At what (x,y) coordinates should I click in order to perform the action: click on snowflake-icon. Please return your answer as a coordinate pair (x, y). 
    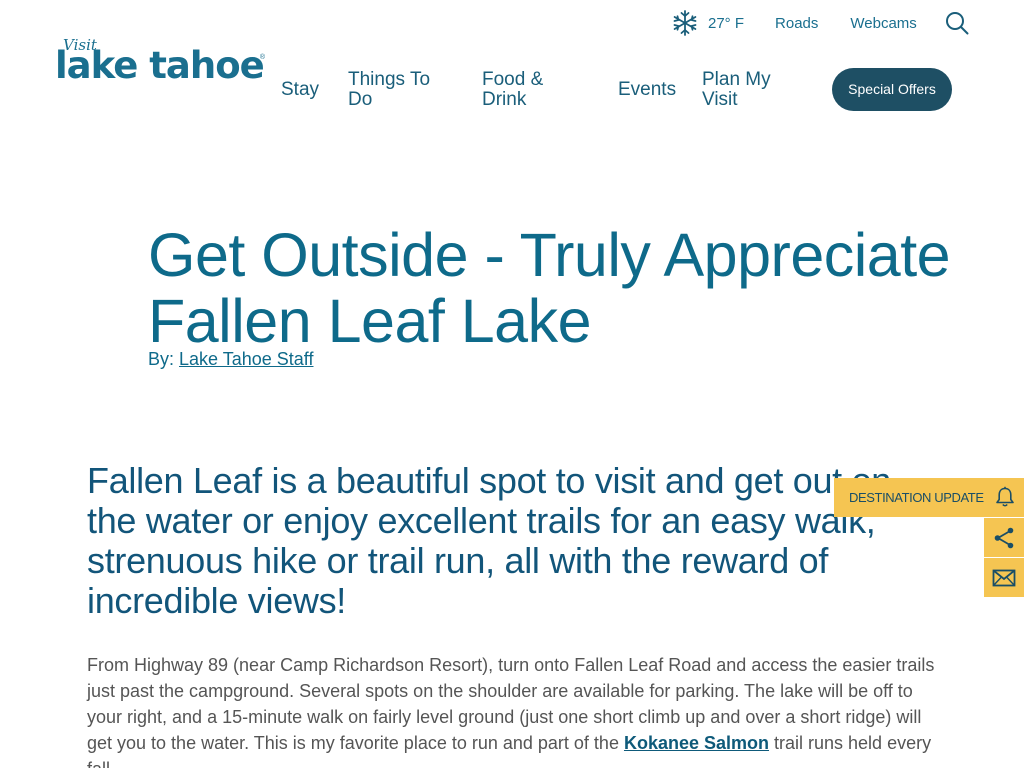
    Looking at the image, I should click on (685, 23).